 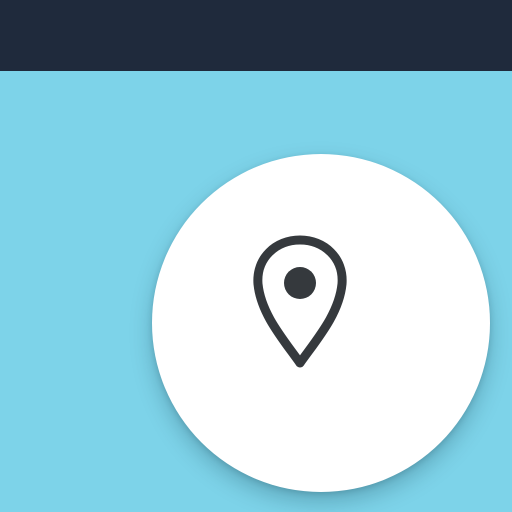 What do you see at coordinates (256, 35) in the screenshot?
I see `top-app-bar` at bounding box center [256, 35].